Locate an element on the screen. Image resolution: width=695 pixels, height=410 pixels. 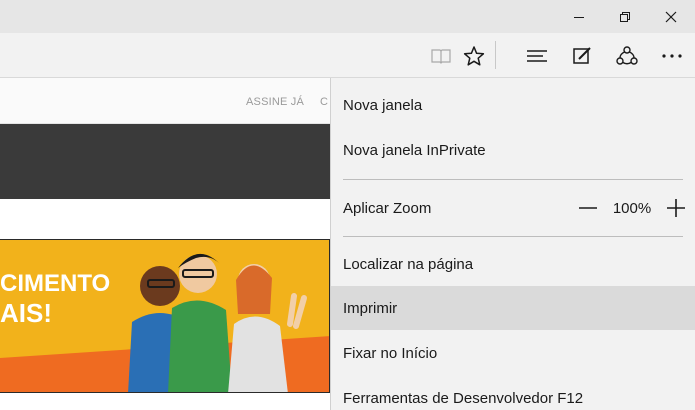
menu-item-find-on-page: Localizar na página is located at coordinates (513, 264).